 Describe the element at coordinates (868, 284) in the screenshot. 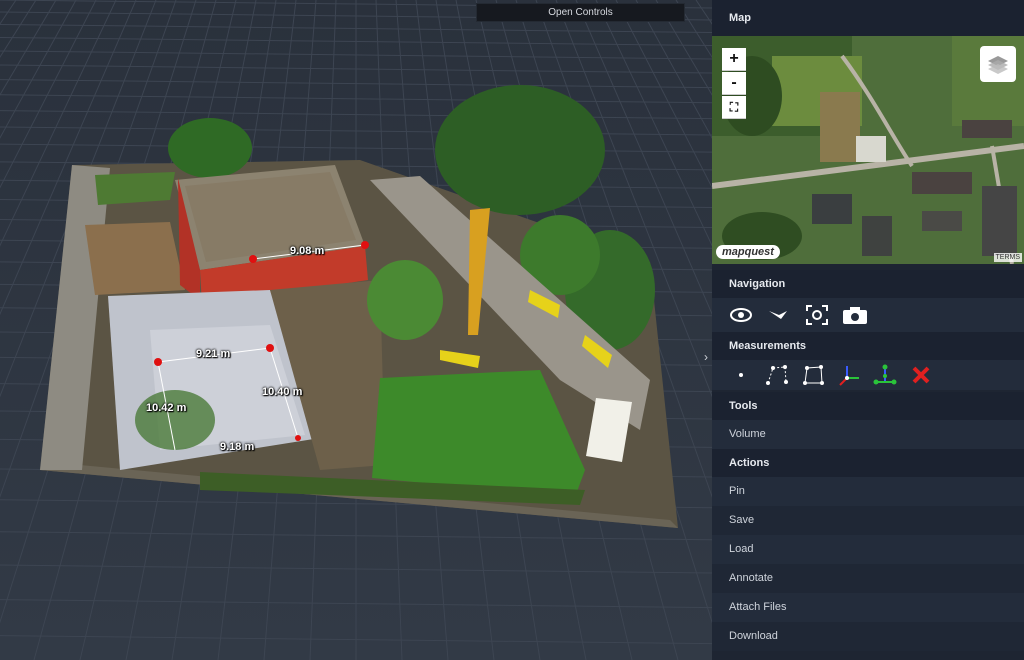

I see `navigation-section-title: Navigation` at that location.